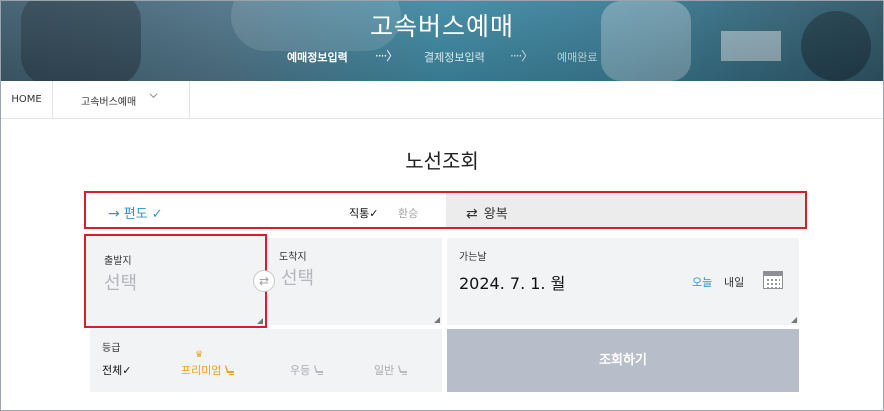 The height and width of the screenshot is (411, 884). I want to click on breadcrumb-current: 고속버스예매, so click(109, 102).